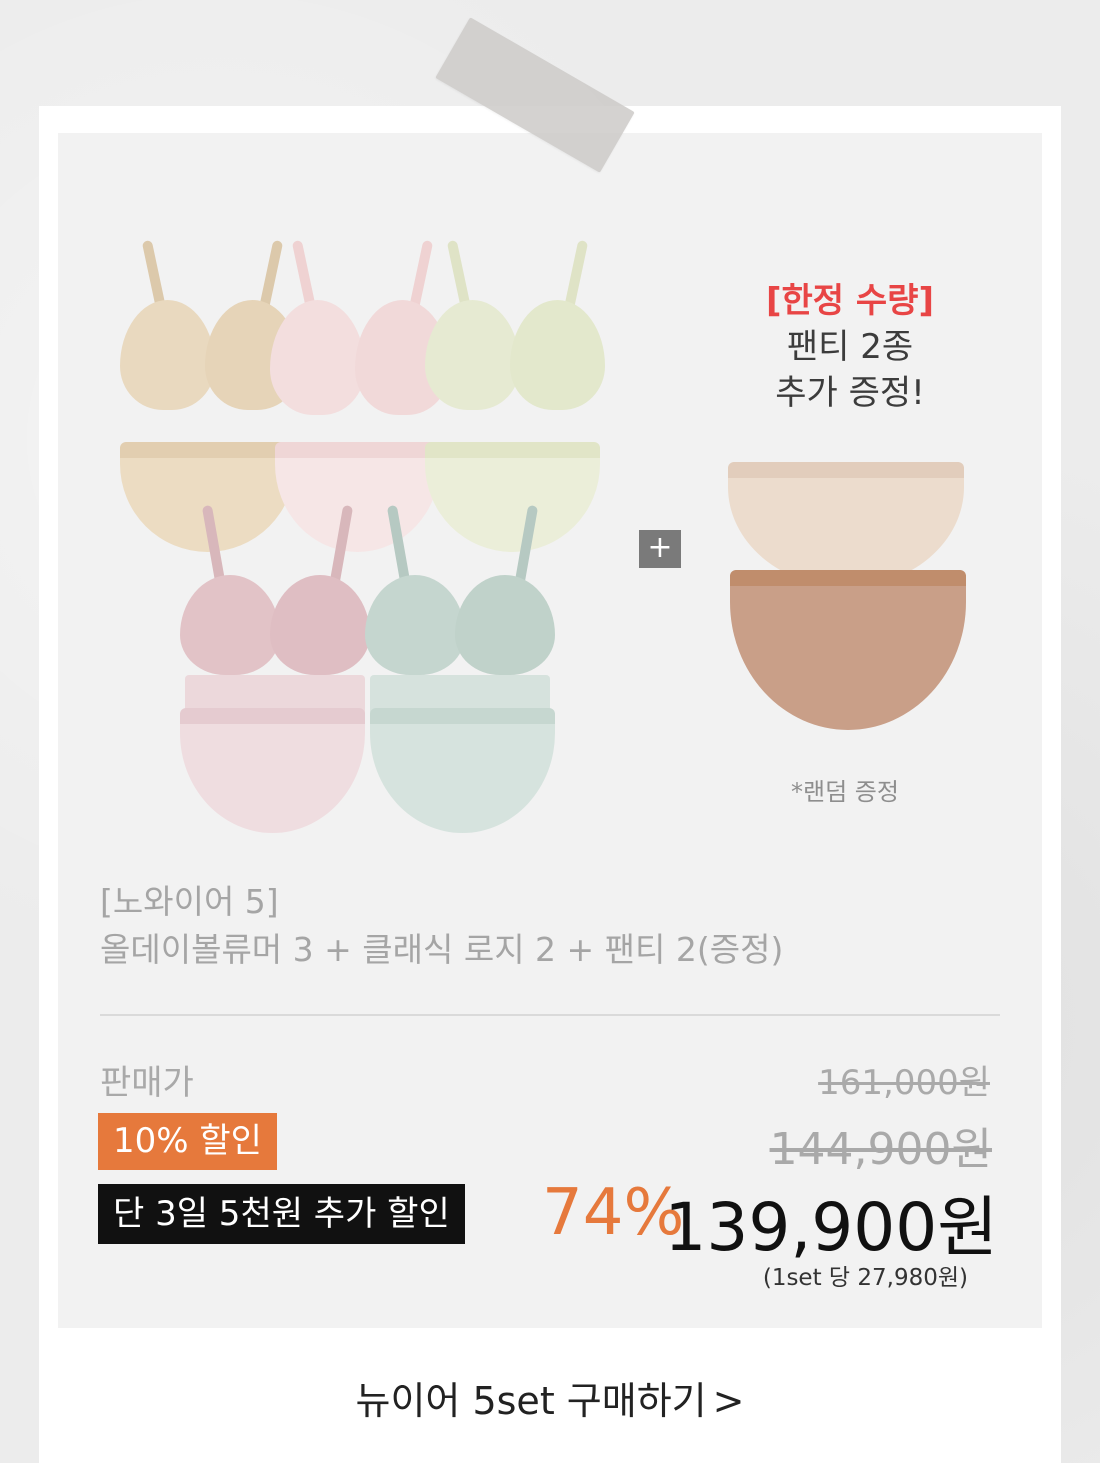 The width and height of the screenshot is (1100, 1463). I want to click on final-price: 139,900원, so click(831, 1227).